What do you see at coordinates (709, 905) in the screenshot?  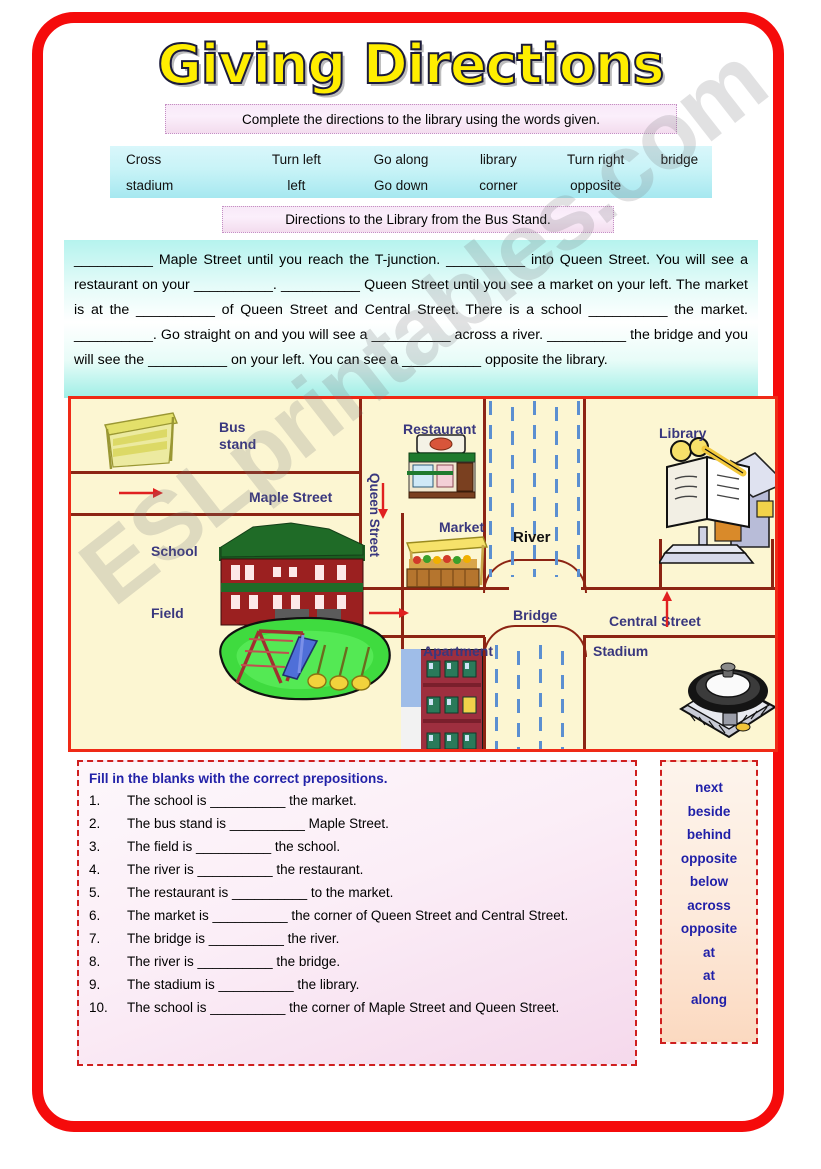 I see `preposition-word: across` at bounding box center [709, 905].